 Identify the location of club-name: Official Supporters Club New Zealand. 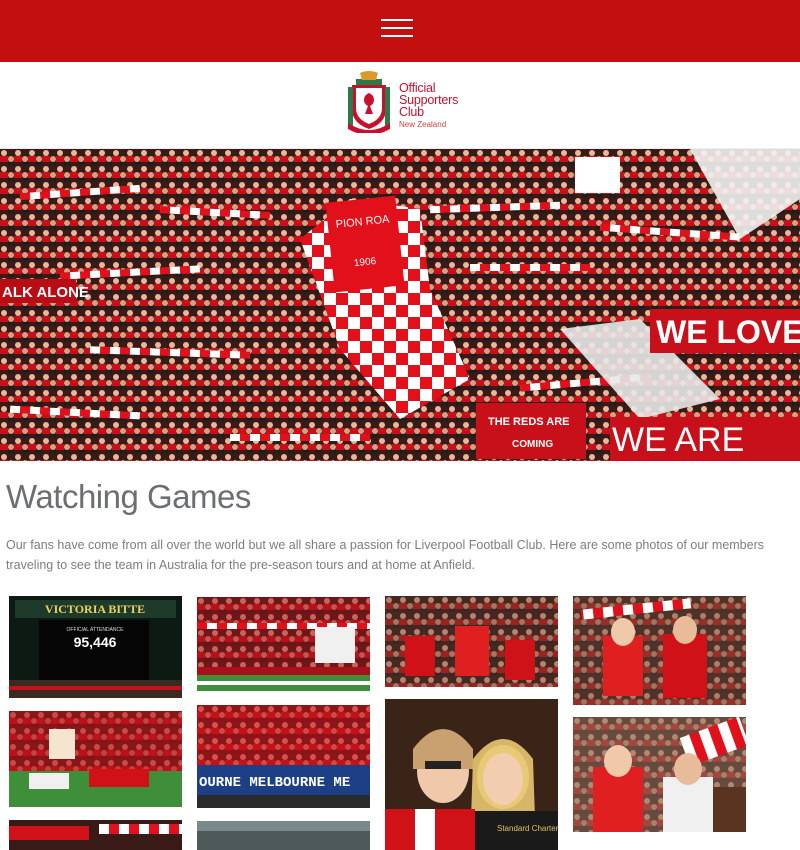
(428, 107).